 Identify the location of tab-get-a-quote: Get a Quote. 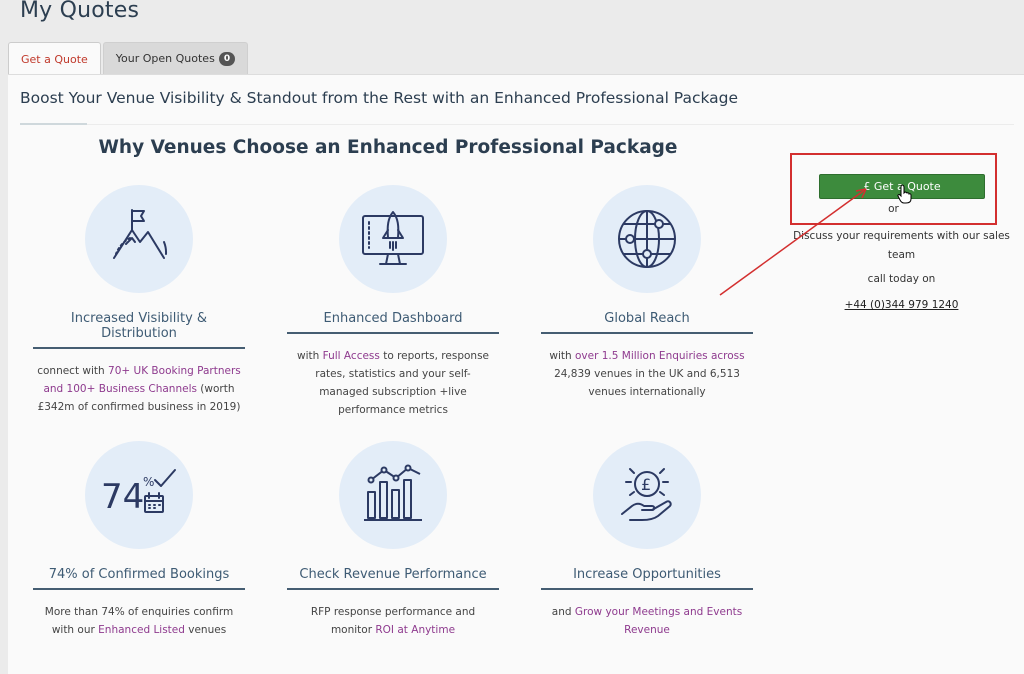
(54, 58).